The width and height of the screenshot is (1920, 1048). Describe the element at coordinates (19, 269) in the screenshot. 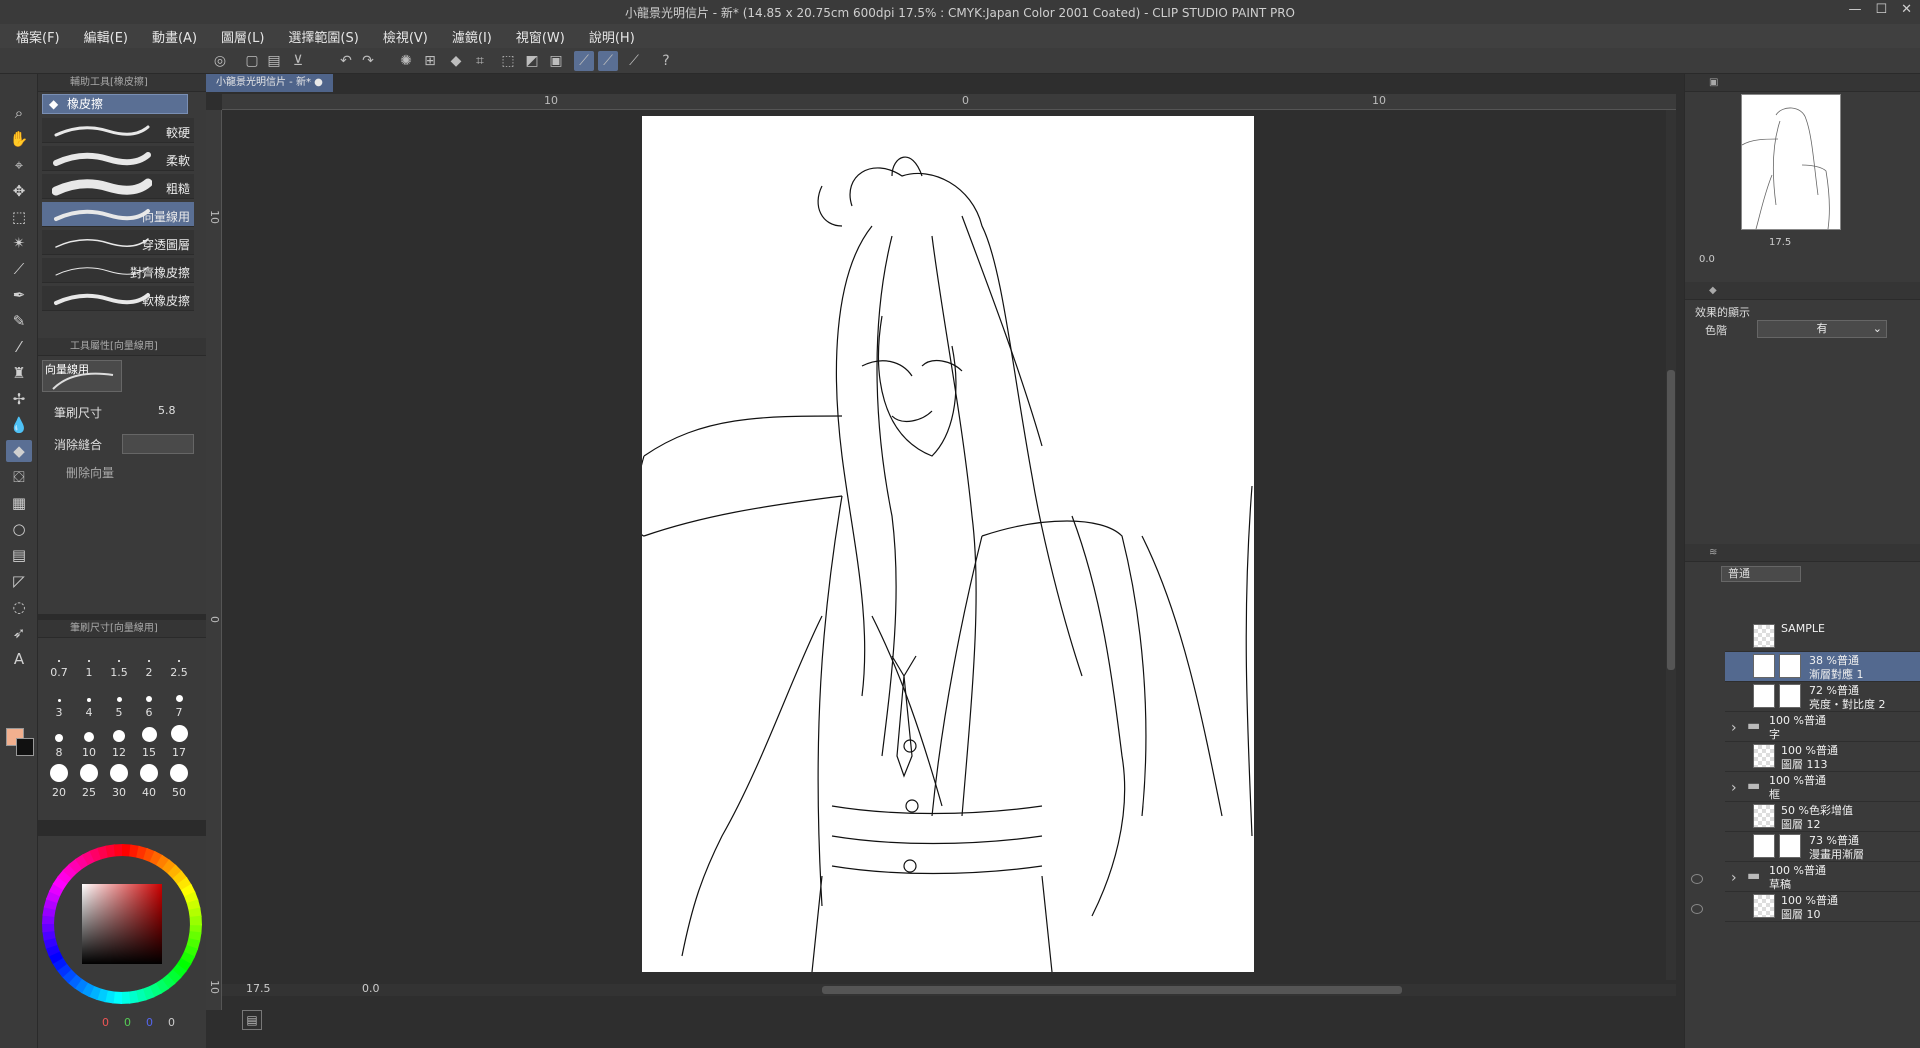

I see `eyedropper-icon: ⟋` at that location.